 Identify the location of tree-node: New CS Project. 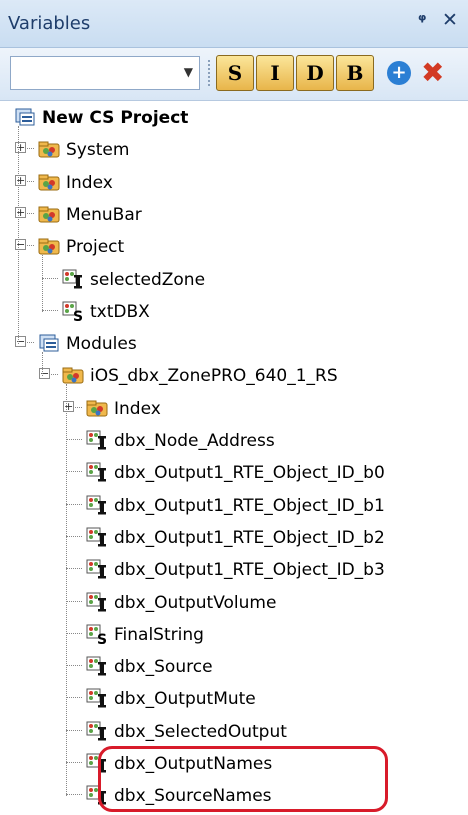
(234, 117).